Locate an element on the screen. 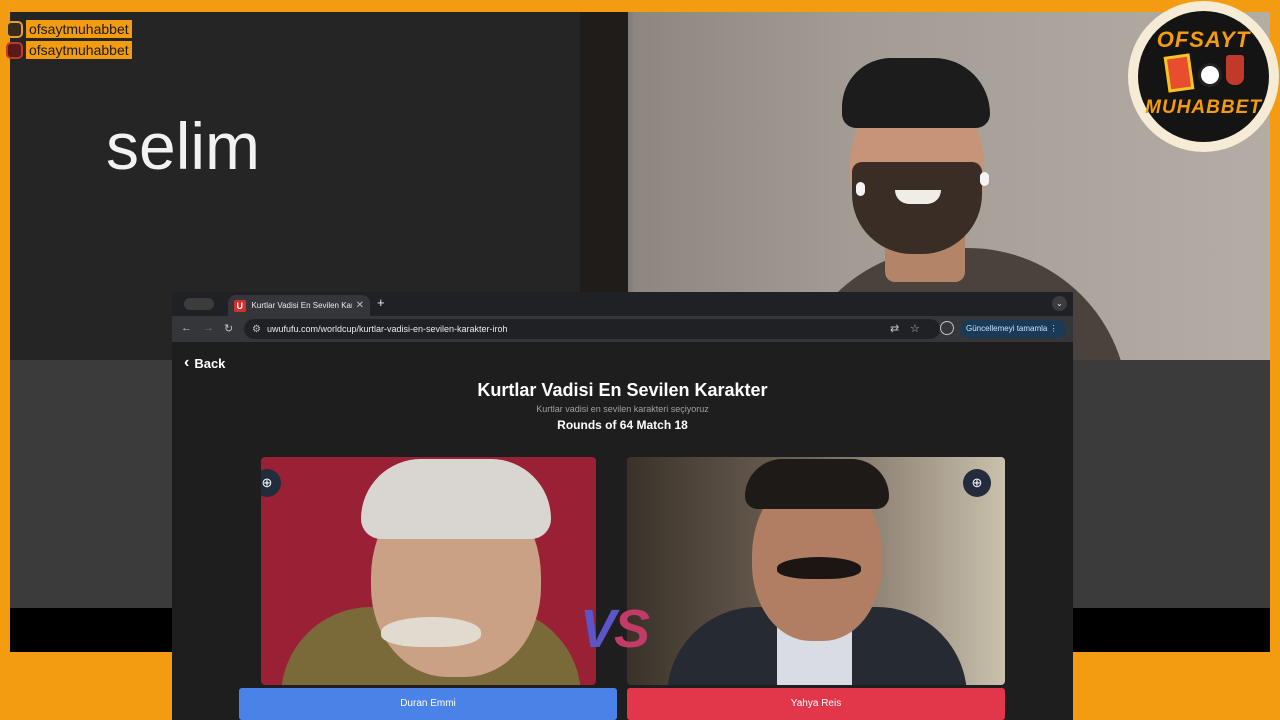  back-link: ‹ Back is located at coordinates (204, 363).